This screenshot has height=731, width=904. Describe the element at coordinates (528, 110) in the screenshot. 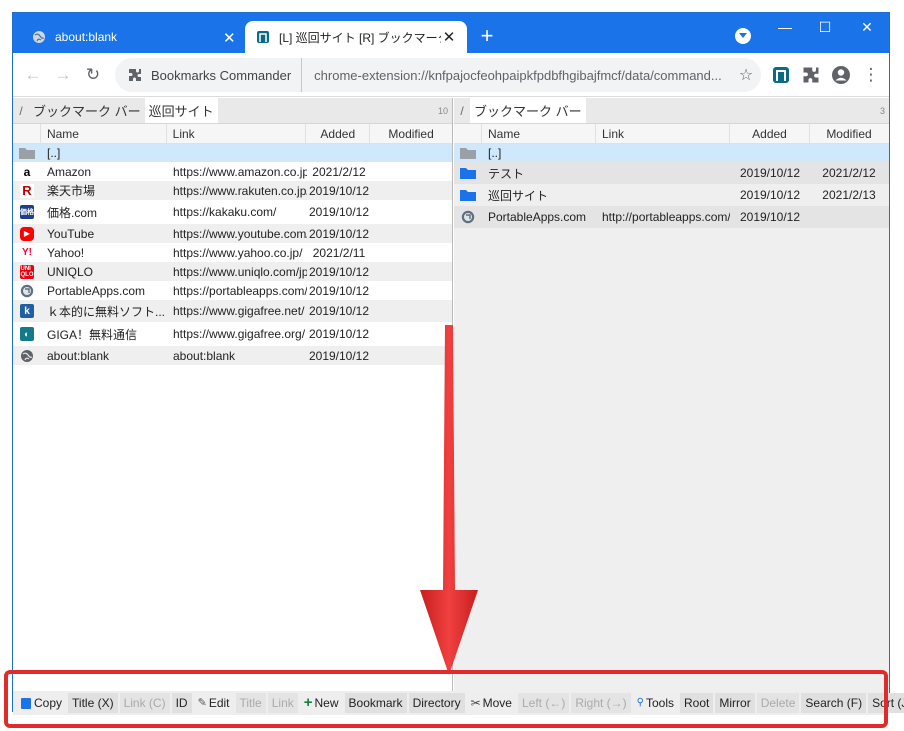

I see `crumb-current: ブックマーク バー` at that location.